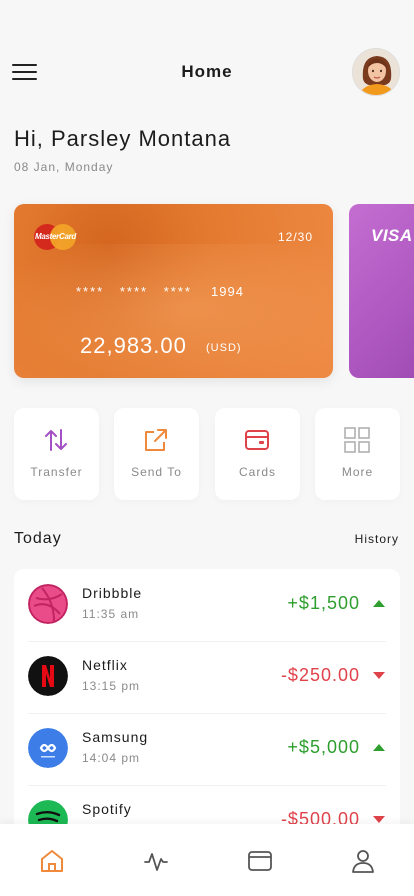 Image resolution: width=414 pixels, height=896 pixels. What do you see at coordinates (111, 758) in the screenshot?
I see `transaction-time: 14:04 pm` at bounding box center [111, 758].